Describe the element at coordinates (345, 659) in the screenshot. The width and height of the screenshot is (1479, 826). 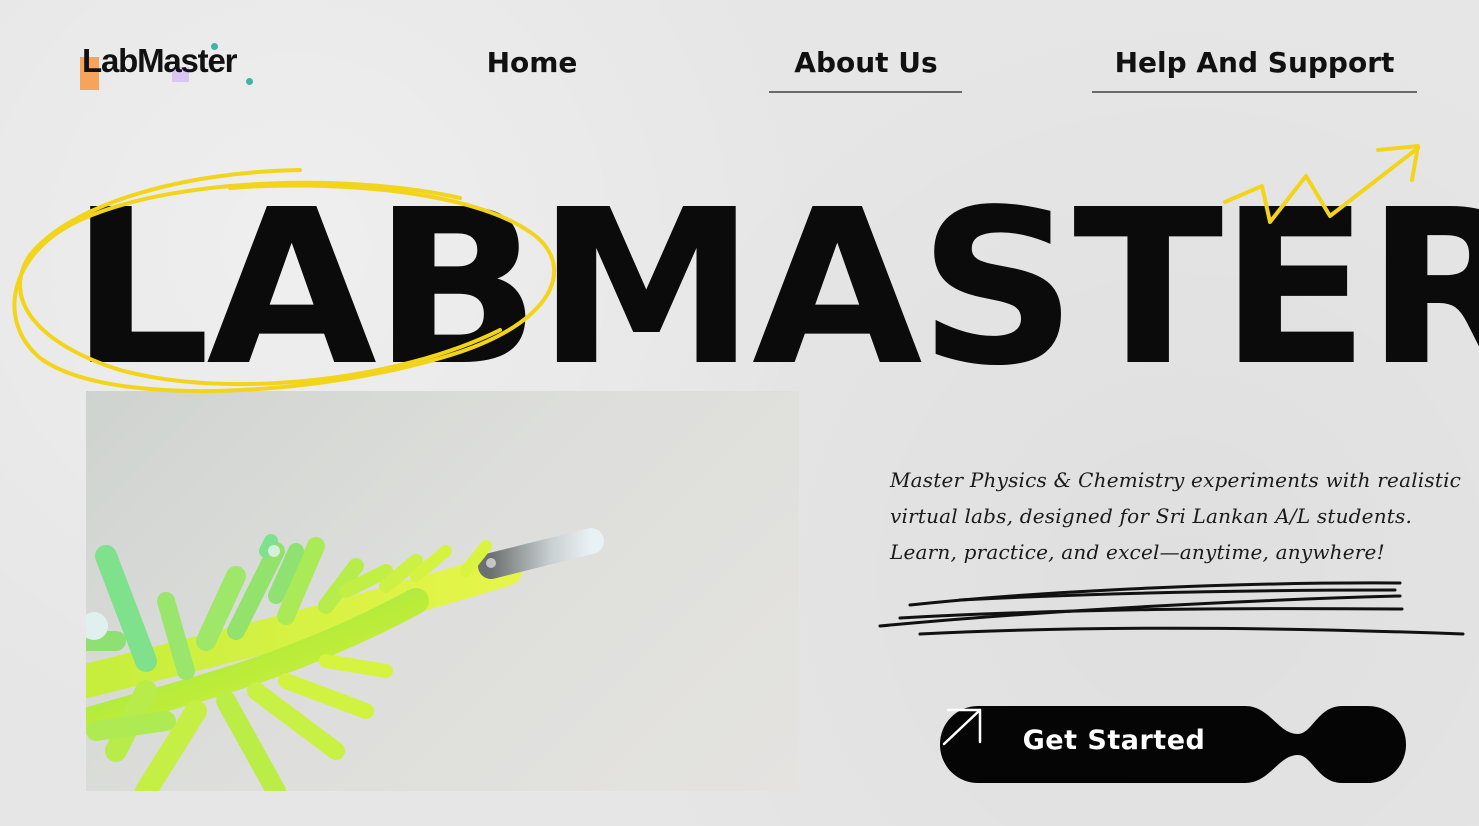
I see `molecule-illustration` at that location.